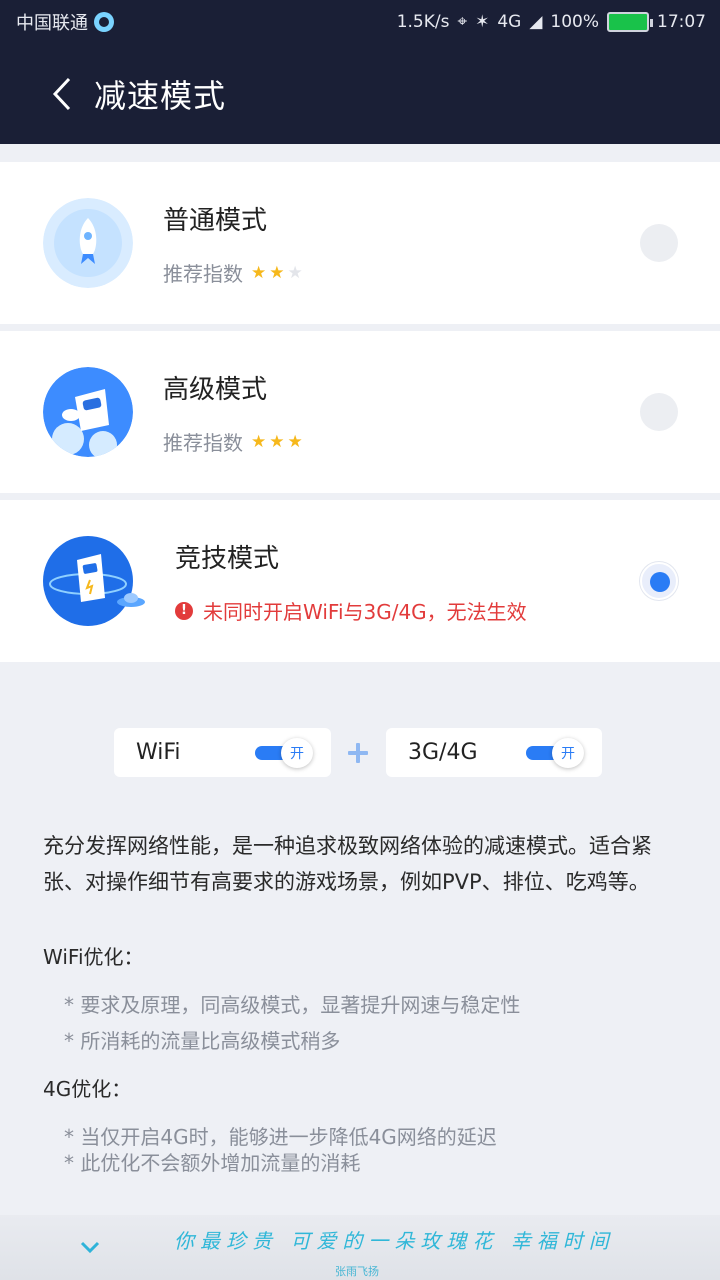  Describe the element at coordinates (184, 610) in the screenshot. I see `alert-icon: !` at that location.